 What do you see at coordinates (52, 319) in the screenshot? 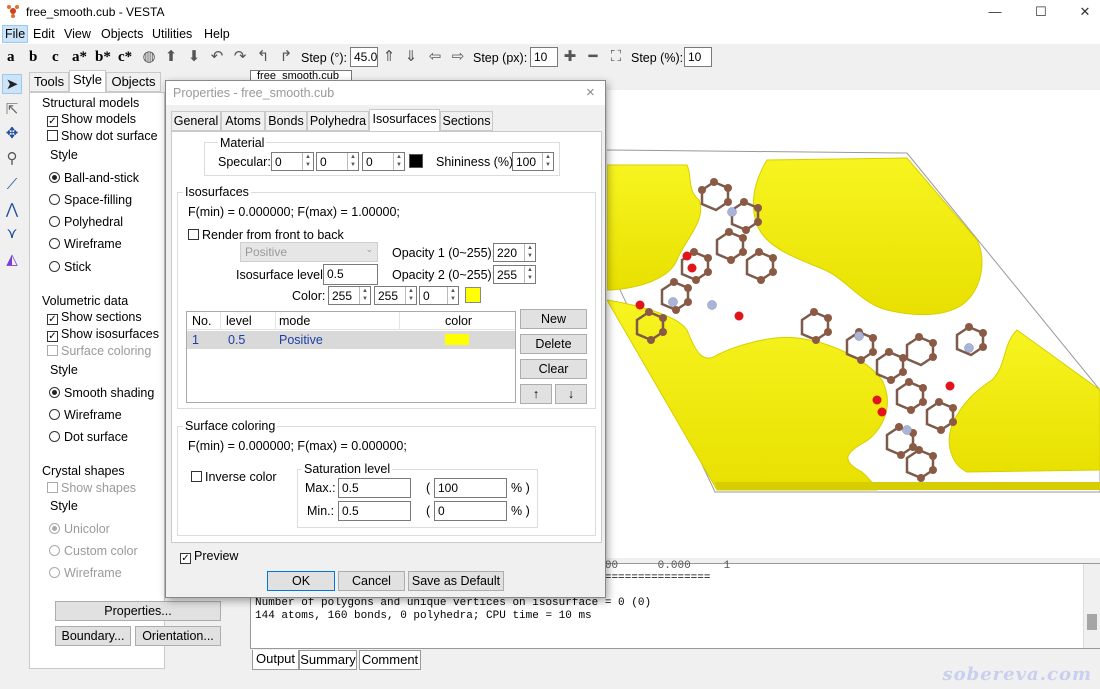
I see `checkbox-show-sections: ✓` at bounding box center [52, 319].